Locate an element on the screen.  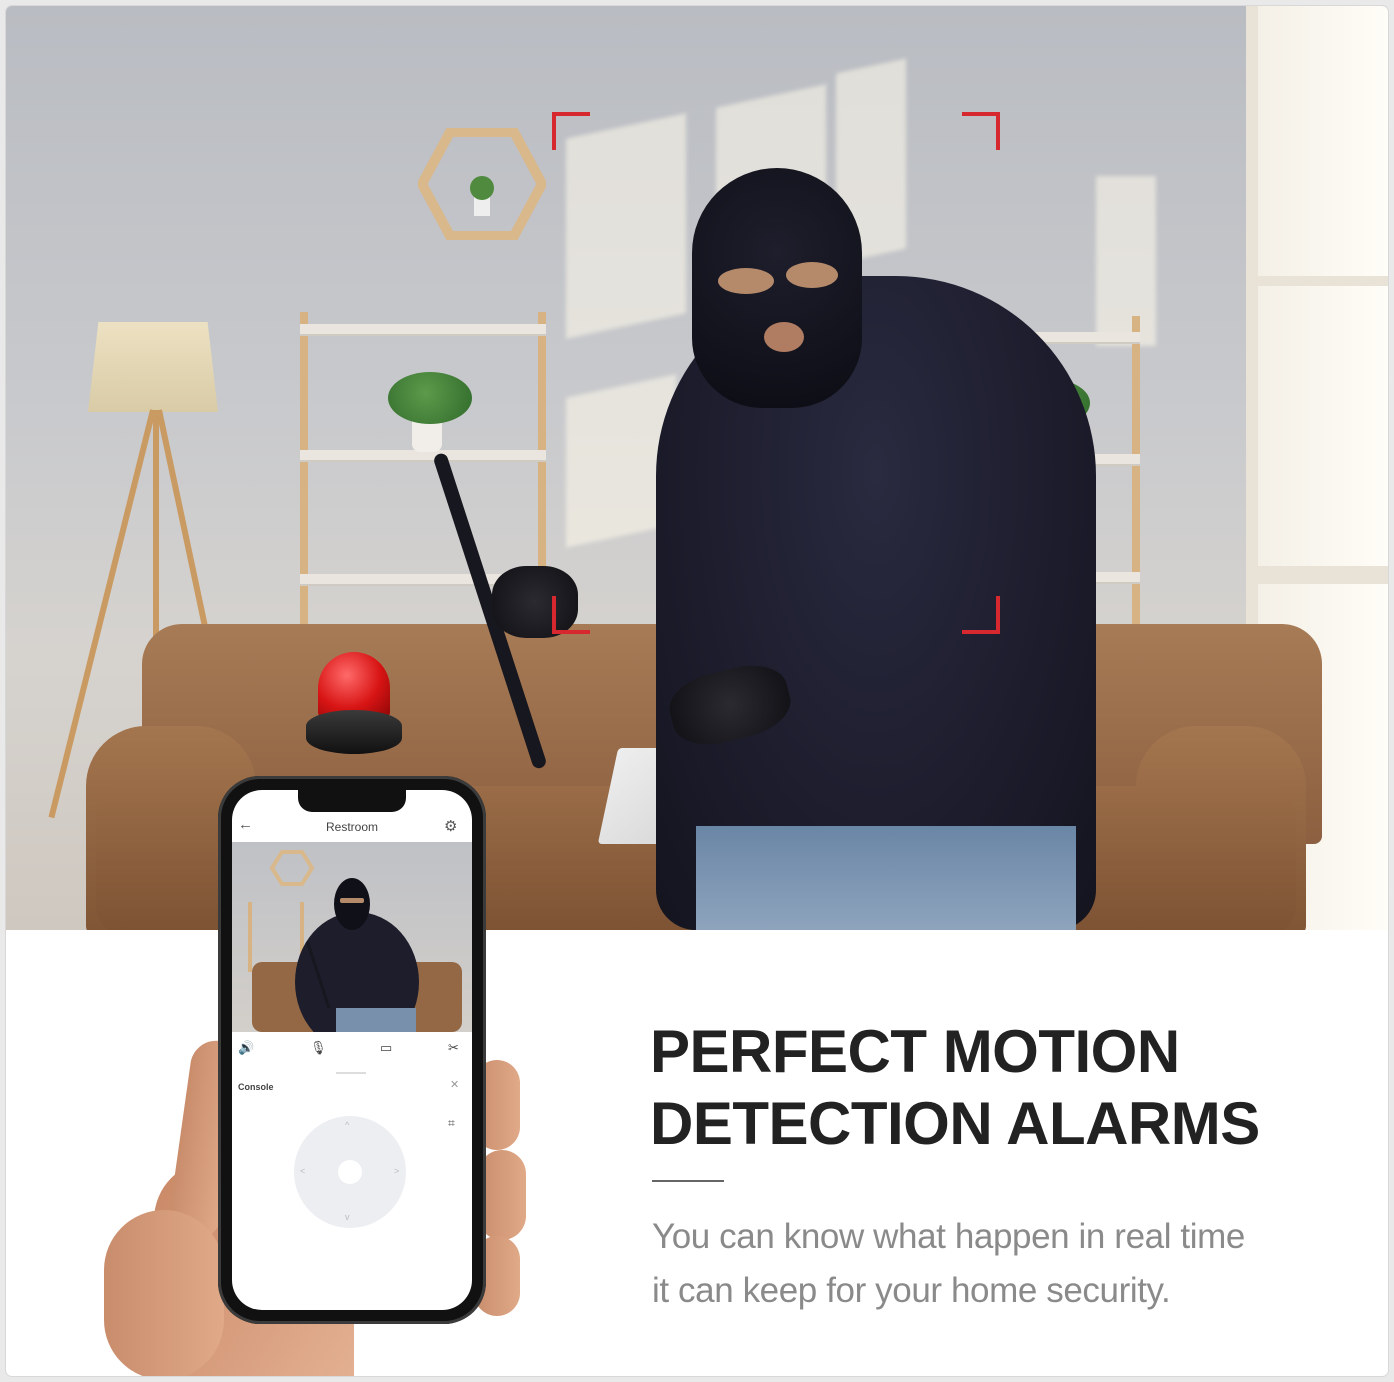
divider is located at coordinates (688, 1181).